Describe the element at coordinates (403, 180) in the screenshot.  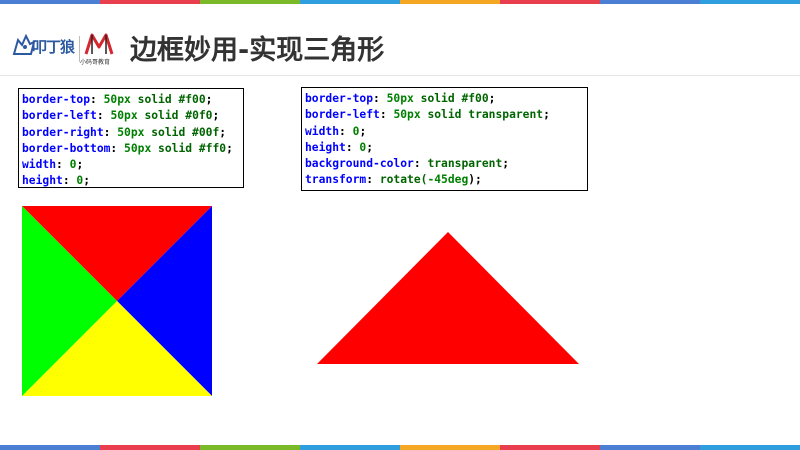
I see `code-function: rotate(` at that location.